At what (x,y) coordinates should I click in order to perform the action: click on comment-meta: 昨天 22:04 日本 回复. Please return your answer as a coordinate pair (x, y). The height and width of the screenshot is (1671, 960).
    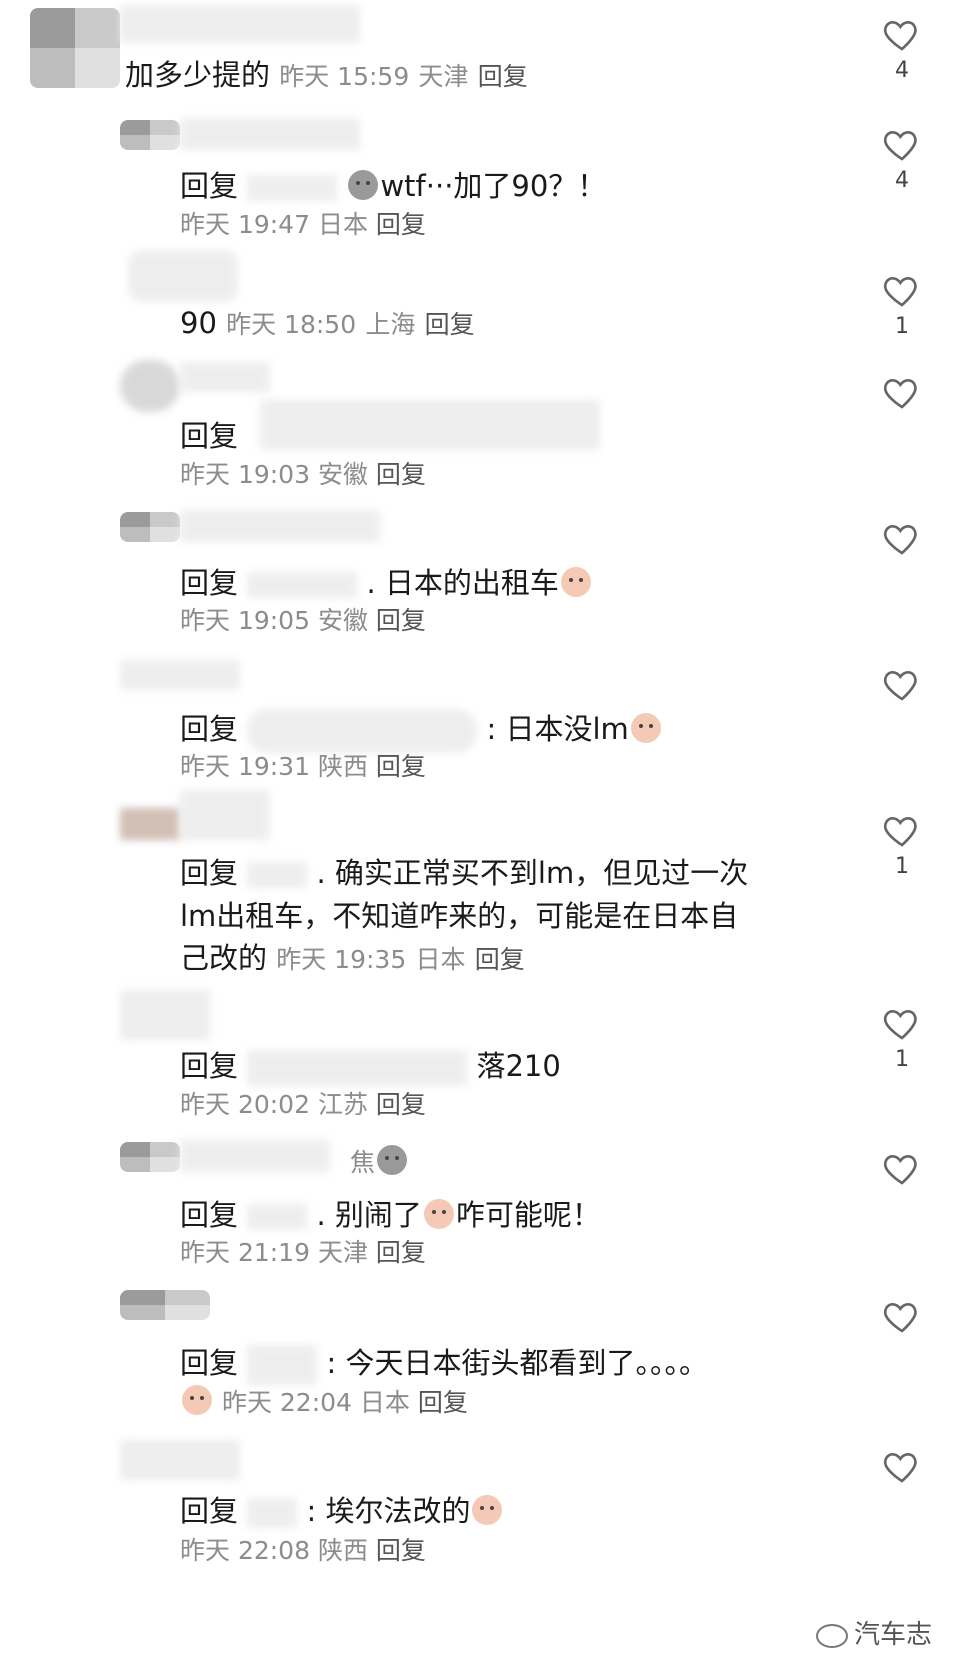
    Looking at the image, I should click on (324, 1401).